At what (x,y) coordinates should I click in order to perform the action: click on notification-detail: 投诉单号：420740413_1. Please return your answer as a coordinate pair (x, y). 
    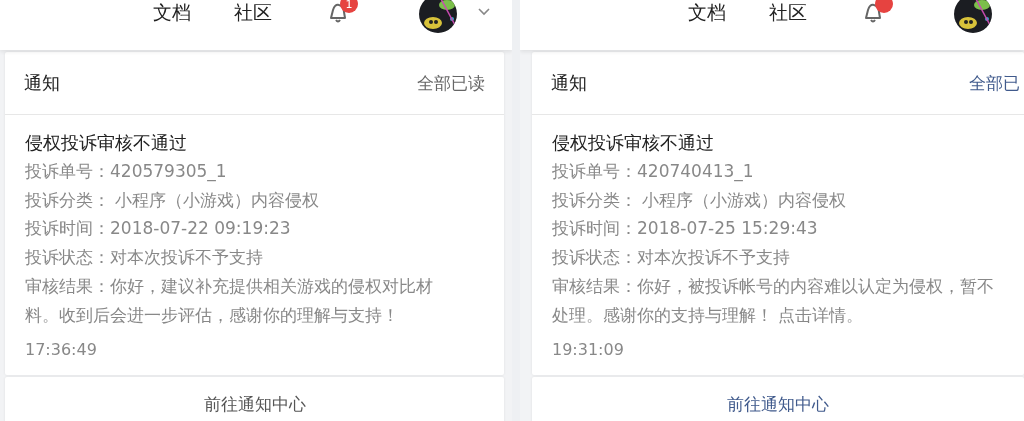
    Looking at the image, I should click on (653, 172).